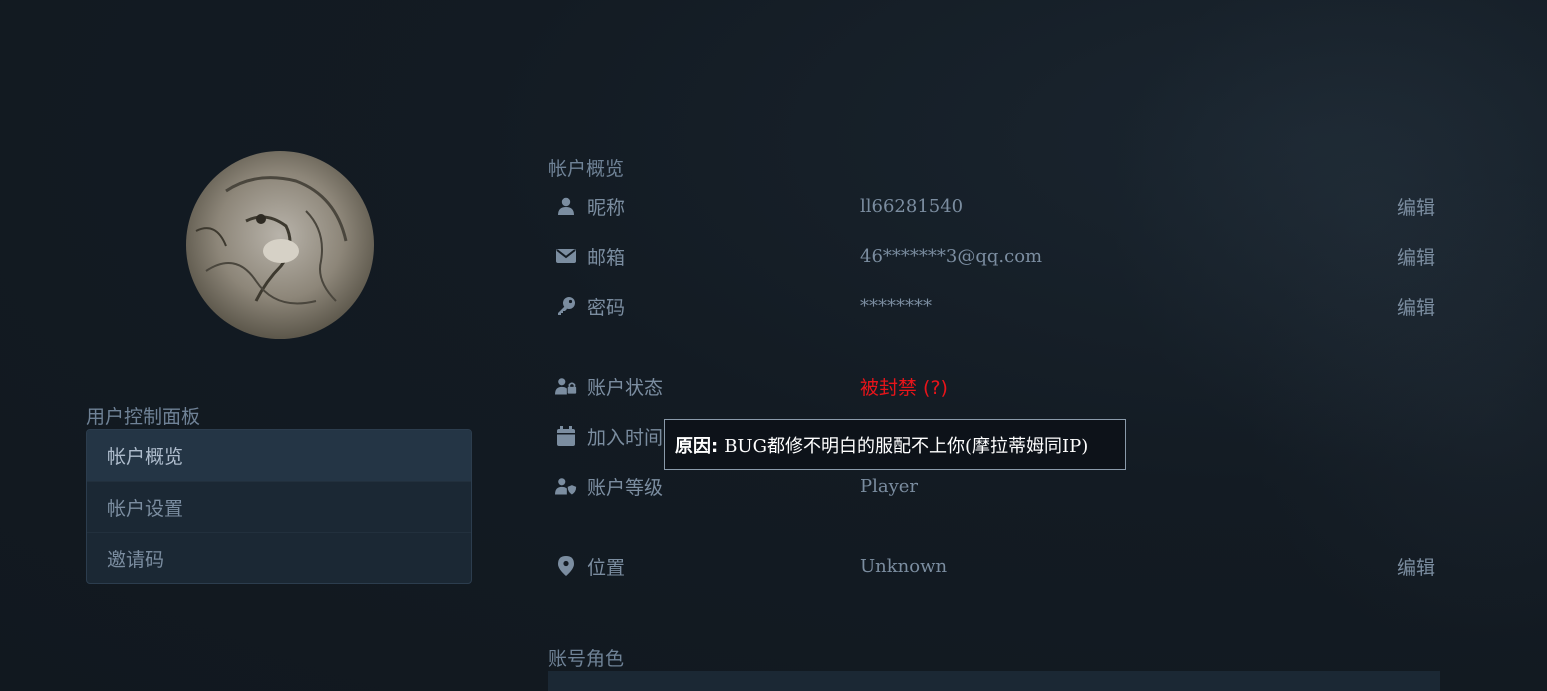 The width and height of the screenshot is (1547, 691). Describe the element at coordinates (697, 446) in the screenshot. I see `tooltip-prefix: 原因:` at that location.